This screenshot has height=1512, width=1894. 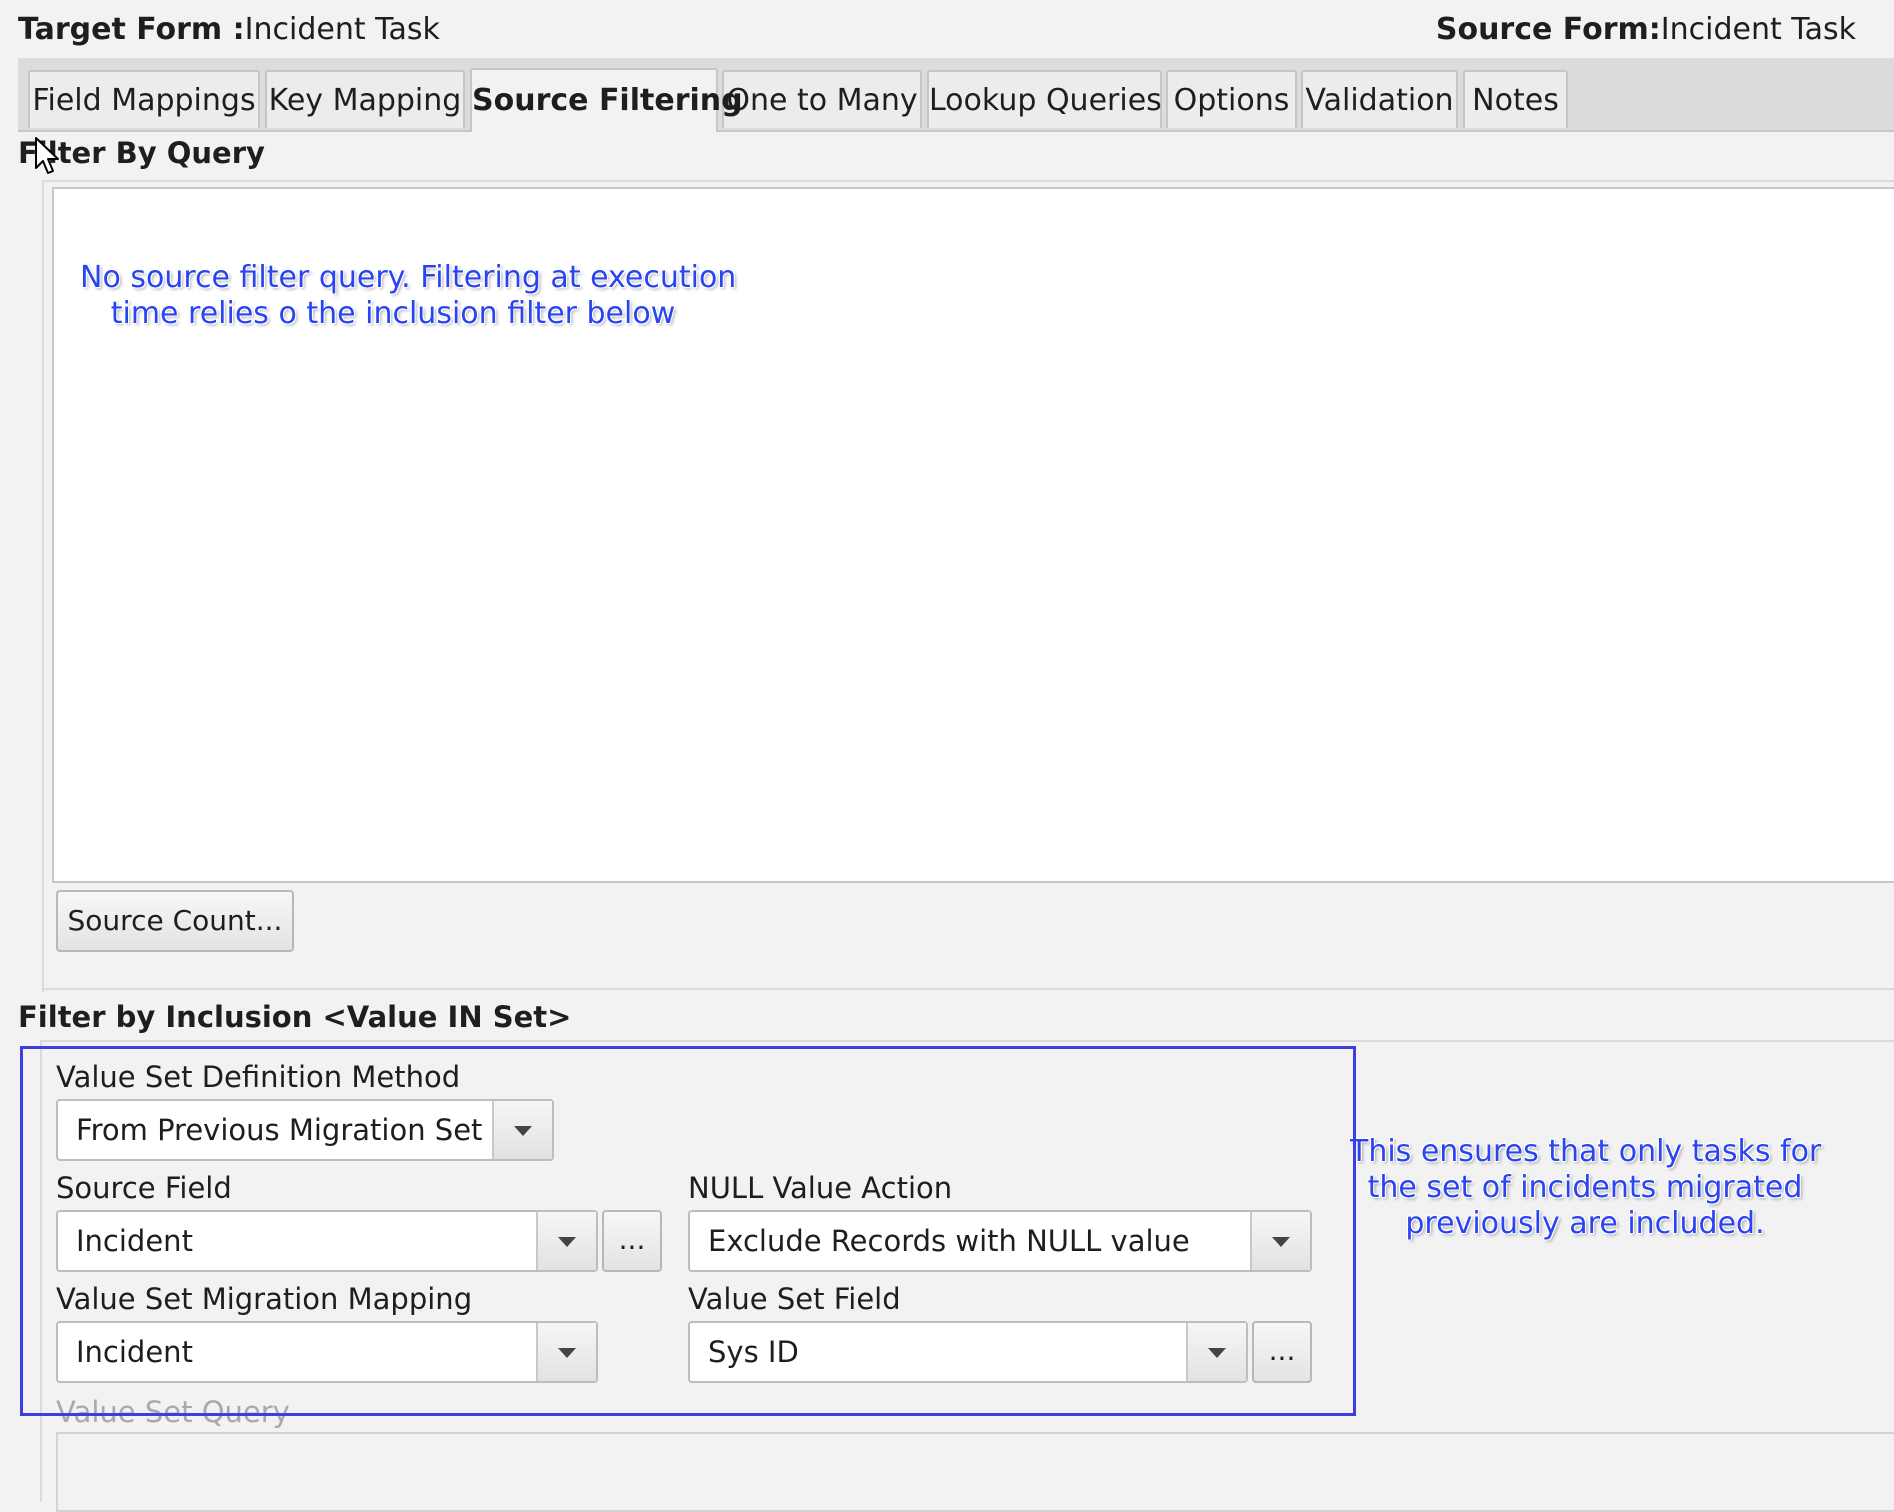 What do you see at coordinates (1758, 29) in the screenshot?
I see `source-form-value: Incident Task` at bounding box center [1758, 29].